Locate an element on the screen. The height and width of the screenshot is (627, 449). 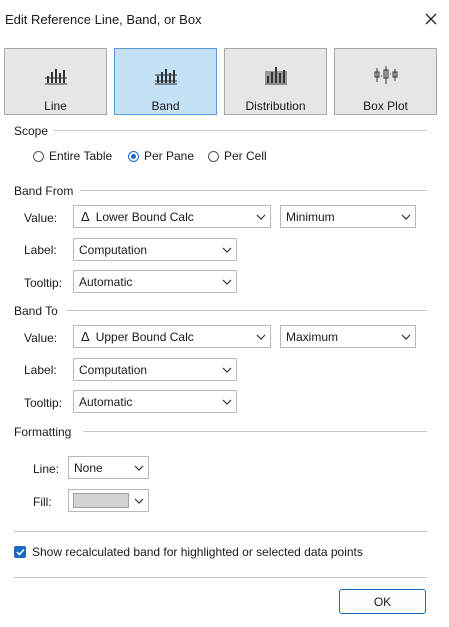
checkbox-checked-icon is located at coordinates (20, 552).